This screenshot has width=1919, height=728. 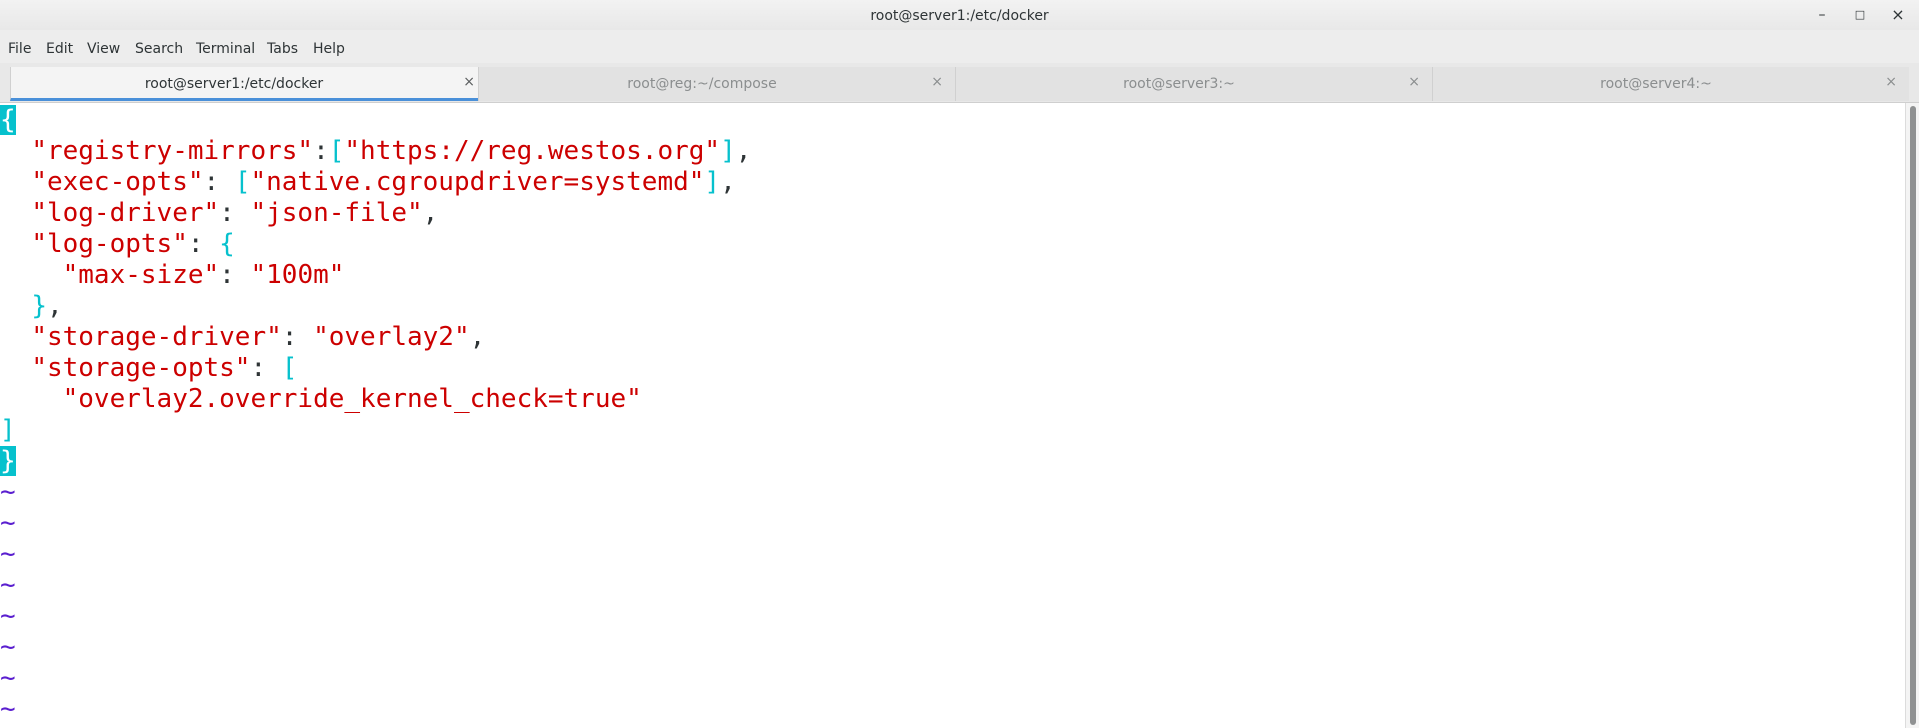 I want to click on code-line: "overlay2.override_kernel_check=true", so click(x=321, y=399).